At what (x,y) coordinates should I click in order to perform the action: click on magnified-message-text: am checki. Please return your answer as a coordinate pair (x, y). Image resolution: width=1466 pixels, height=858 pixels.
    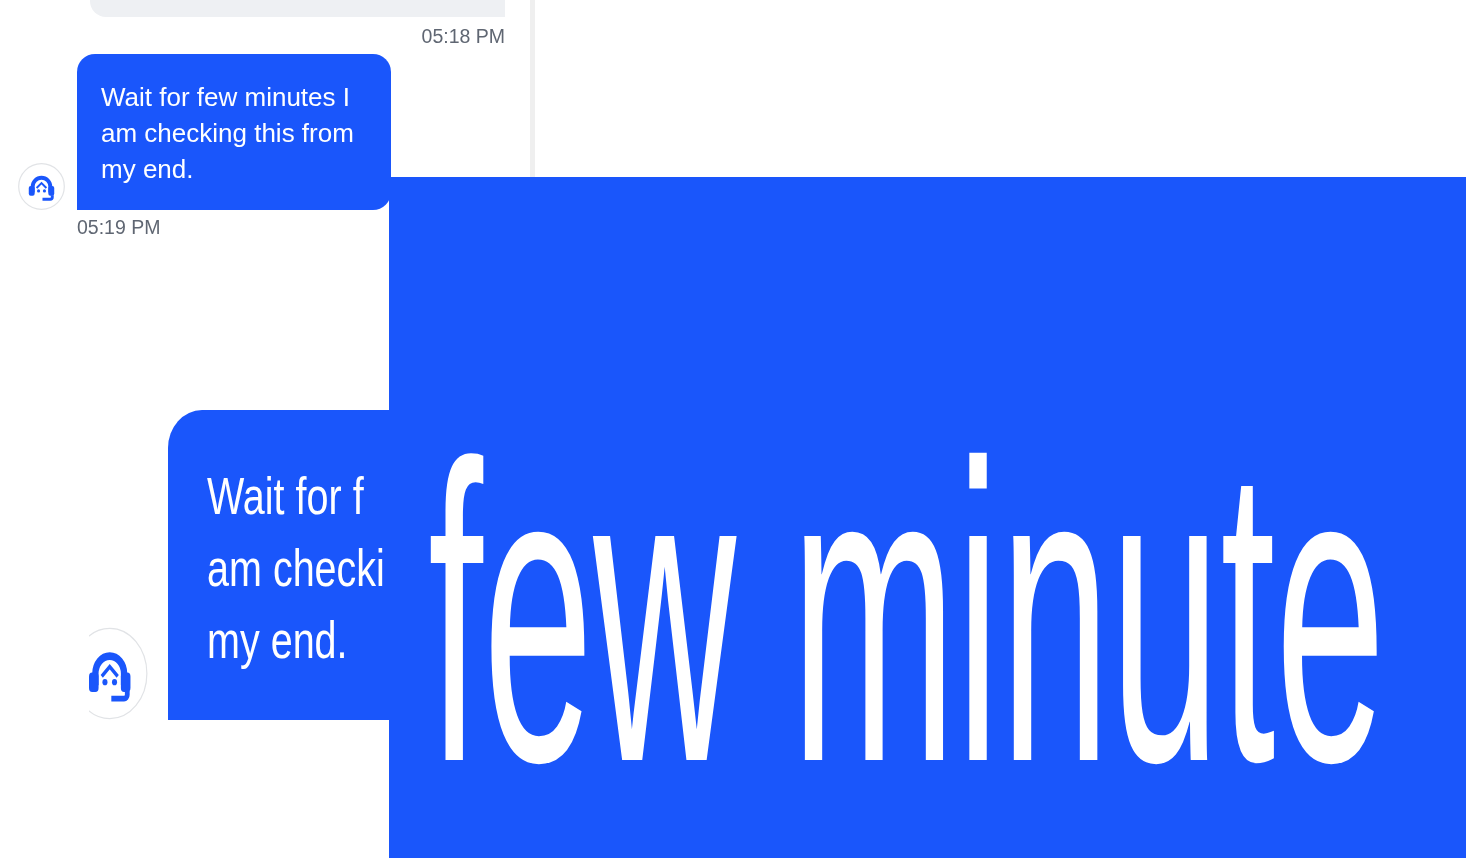
    Looking at the image, I should click on (296, 568).